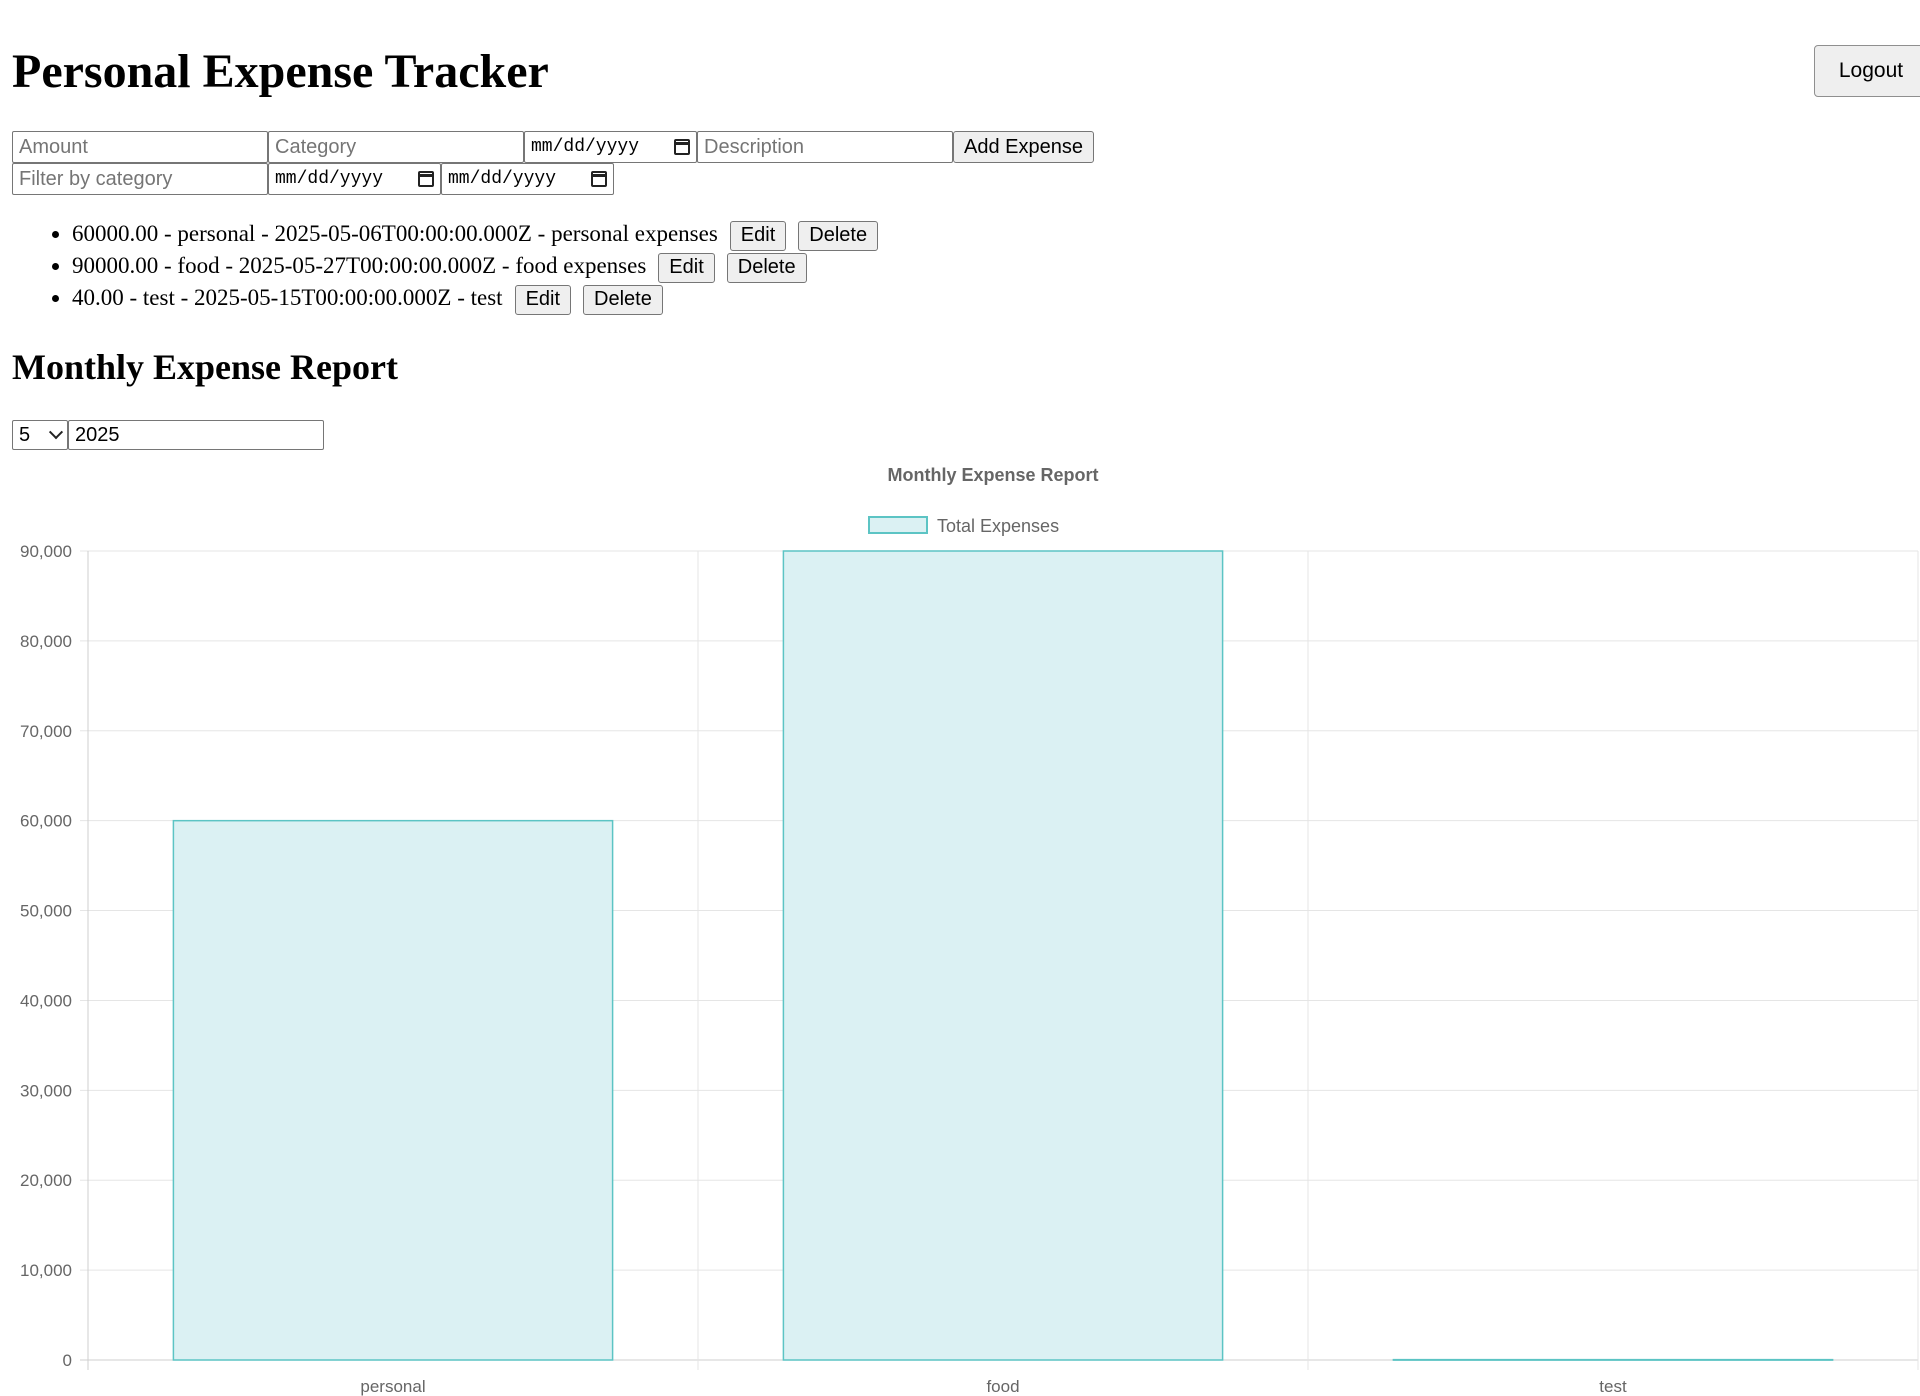  I want to click on page-title: Personal Expense Tracker, so click(280, 71).